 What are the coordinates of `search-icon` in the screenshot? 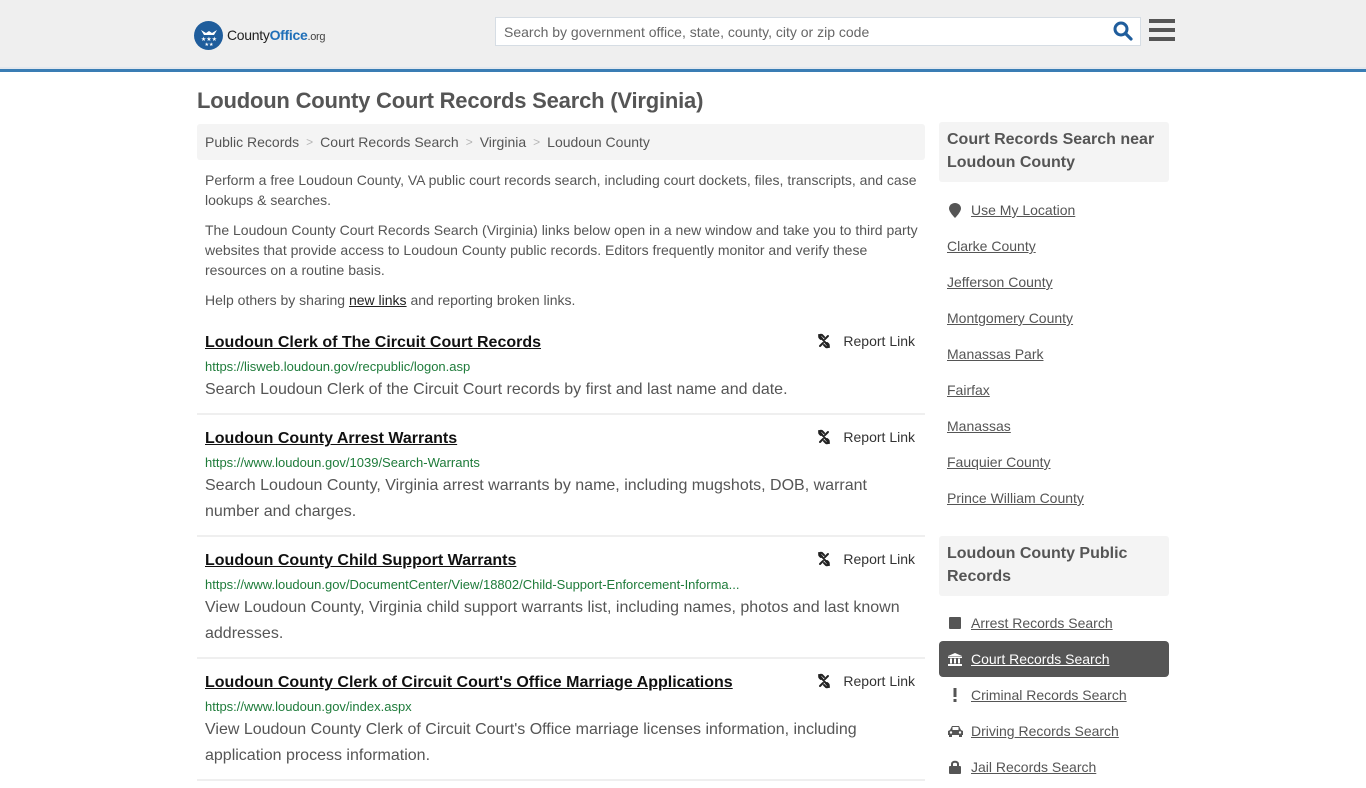 It's located at (1123, 31).